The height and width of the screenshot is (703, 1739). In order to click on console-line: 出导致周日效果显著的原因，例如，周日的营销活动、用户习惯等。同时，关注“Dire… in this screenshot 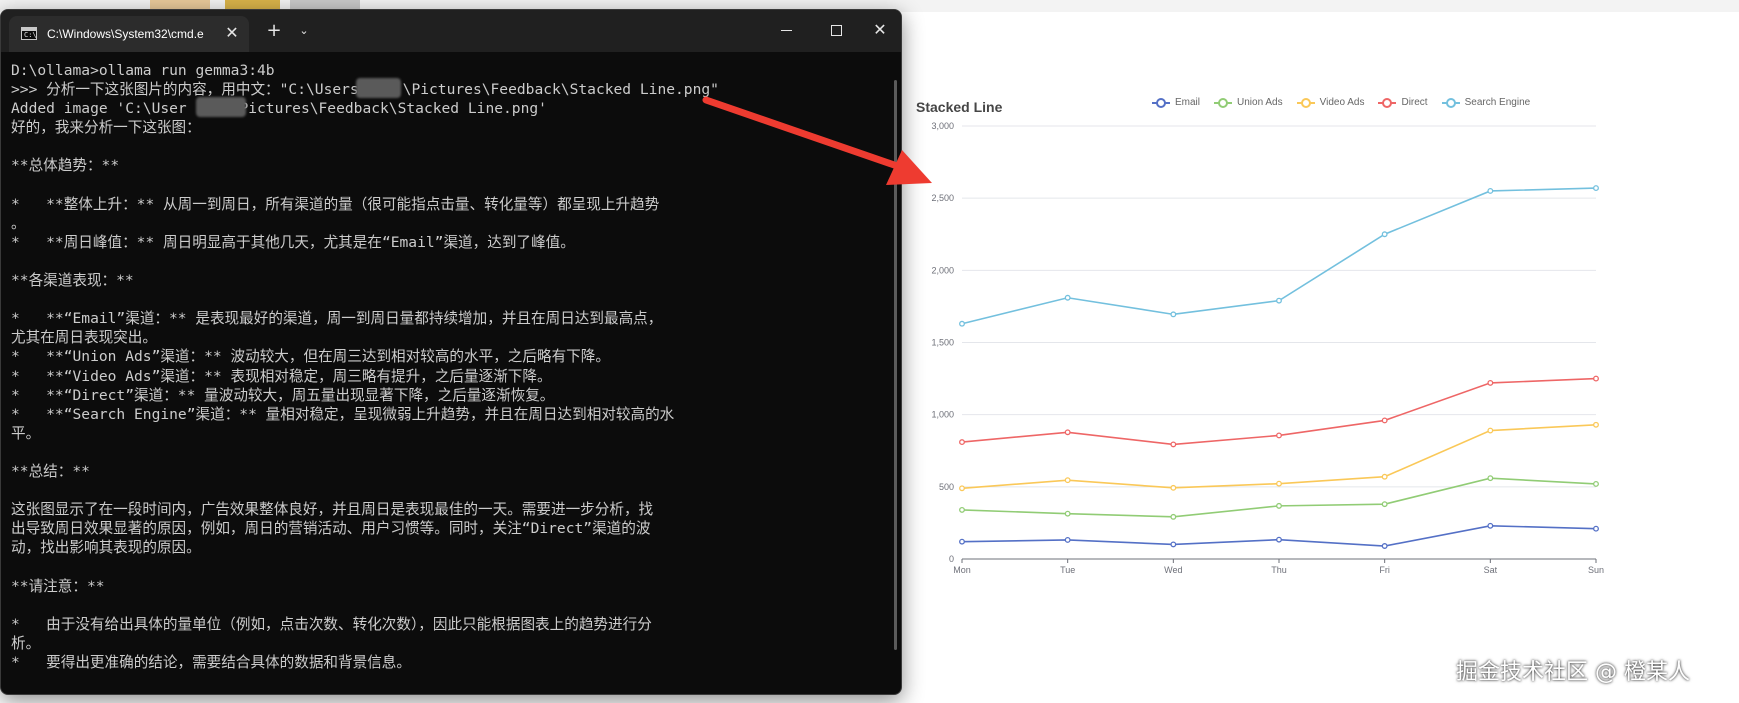, I will do `click(331, 529)`.